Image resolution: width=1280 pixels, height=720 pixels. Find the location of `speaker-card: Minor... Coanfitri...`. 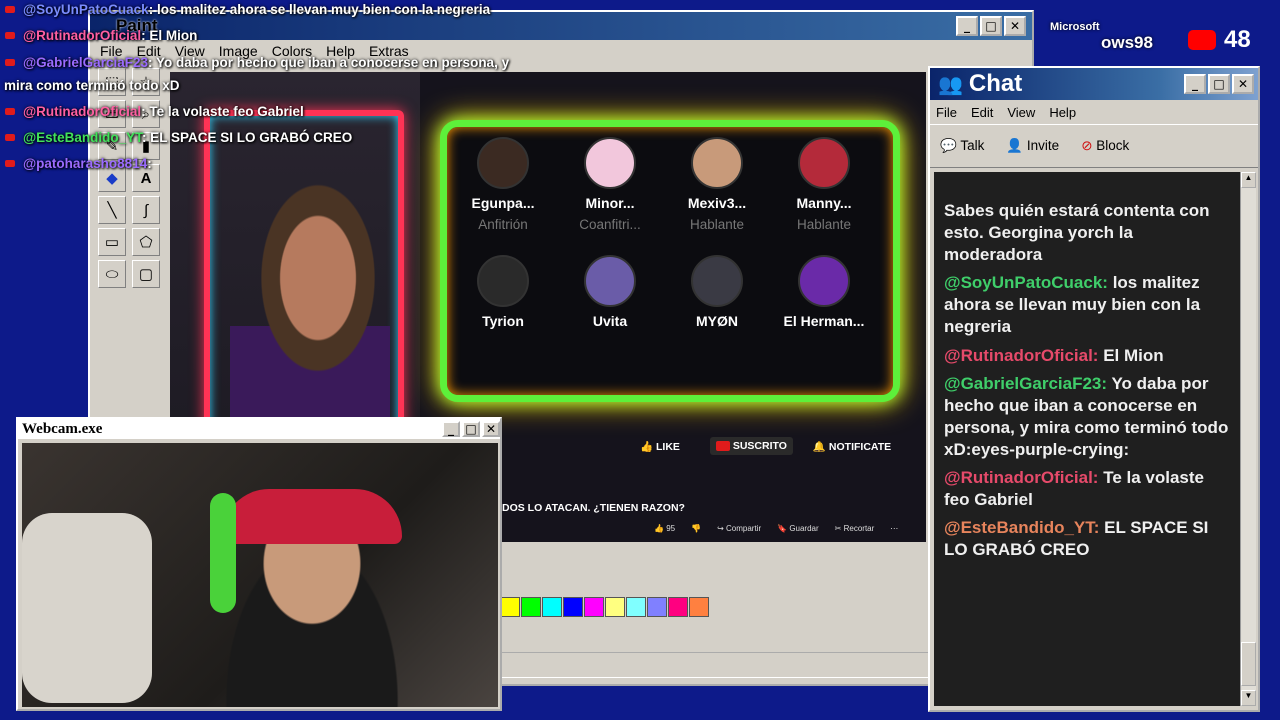

speaker-card: Minor... Coanfitri... is located at coordinates (610, 184).